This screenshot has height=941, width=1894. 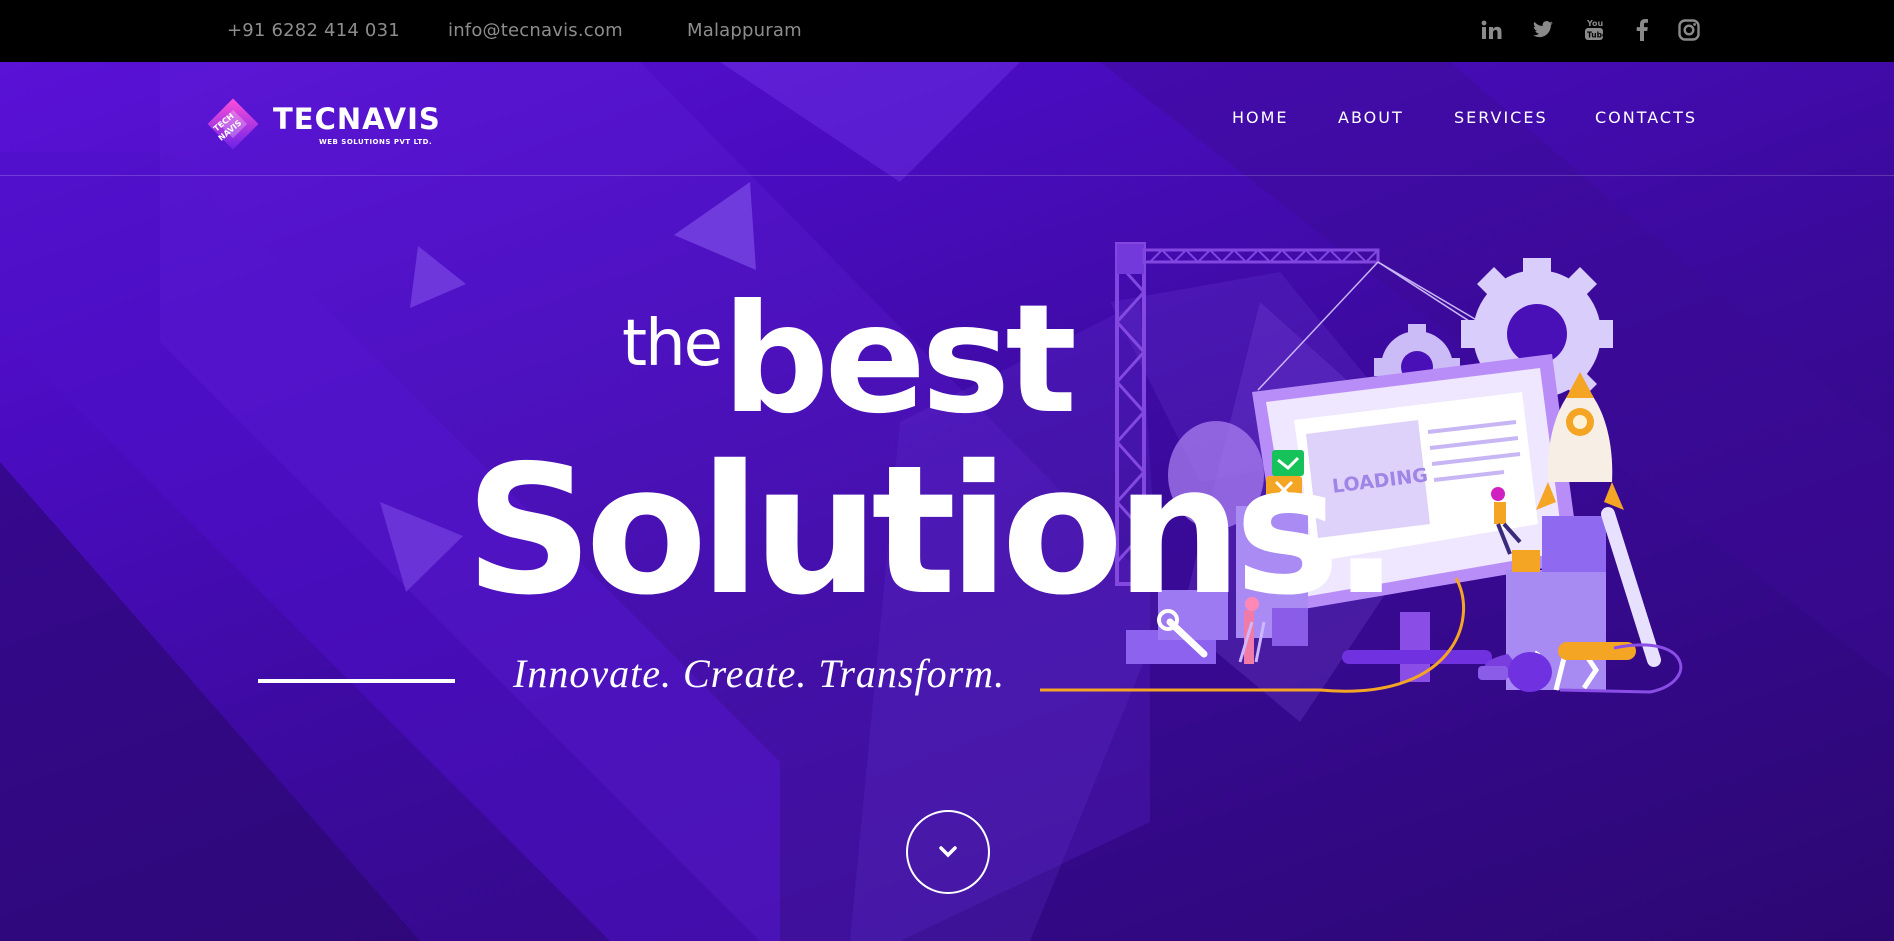 I want to click on nav-contacts: CONTACTS, so click(x=1646, y=117).